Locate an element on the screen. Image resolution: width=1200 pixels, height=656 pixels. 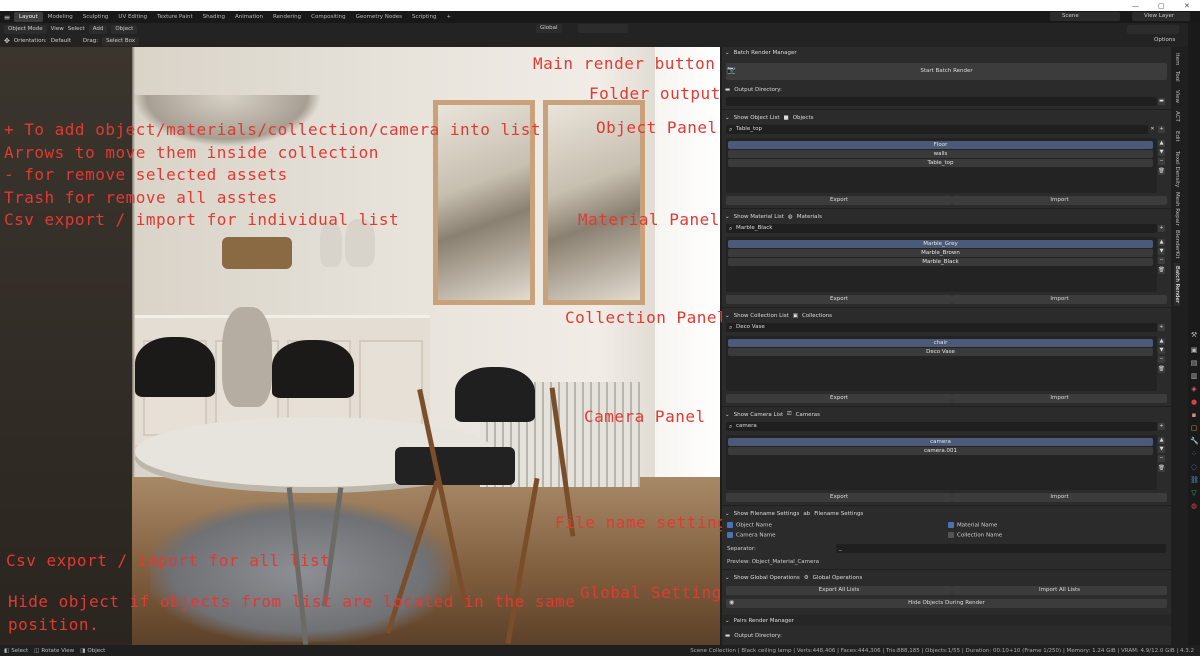
tab-modeling: Modeling is located at coordinates (60, 17).